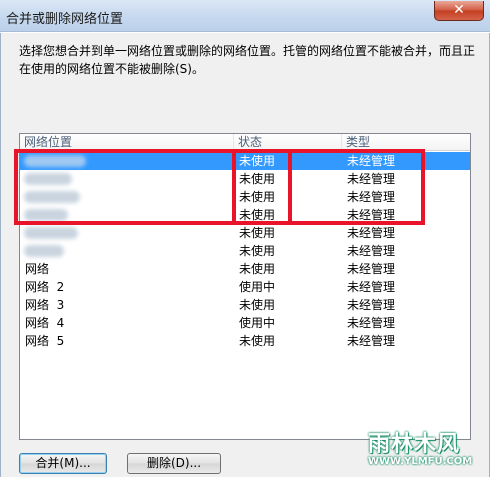  Describe the element at coordinates (45, 305) in the screenshot. I see `cell-location: 网络 3` at that location.